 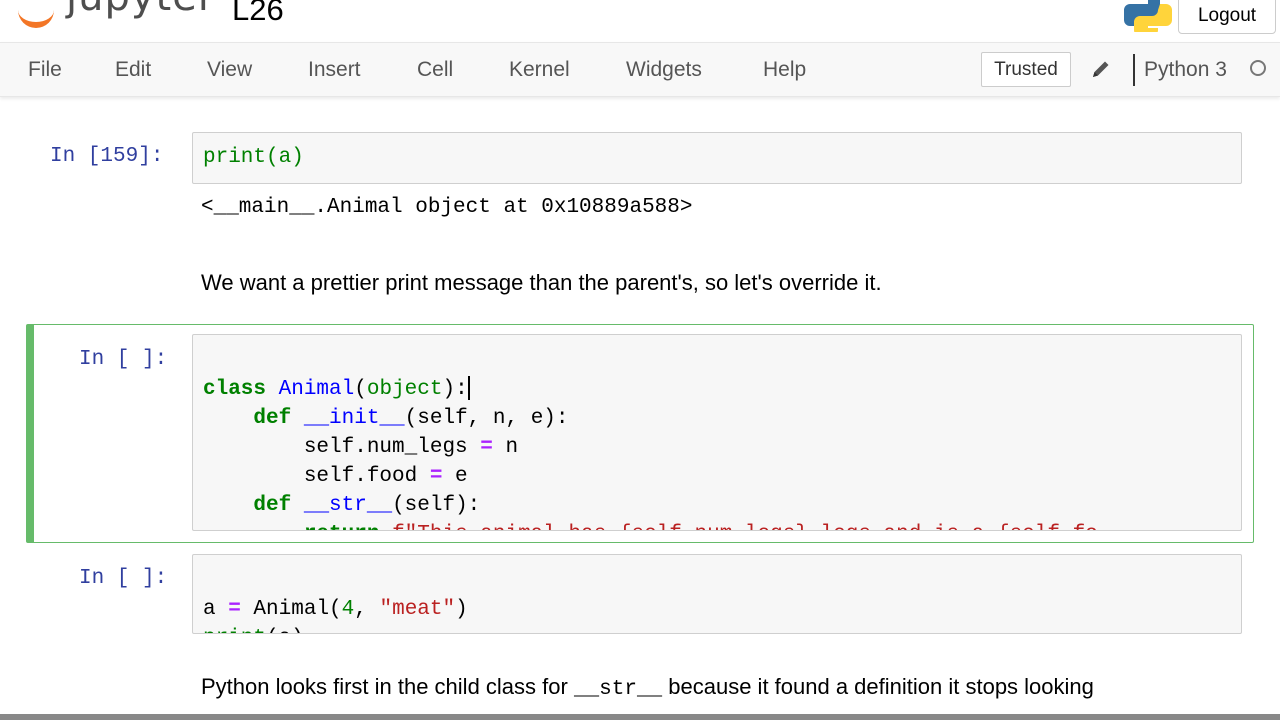 I want to click on menu-view: View, so click(x=229, y=69).